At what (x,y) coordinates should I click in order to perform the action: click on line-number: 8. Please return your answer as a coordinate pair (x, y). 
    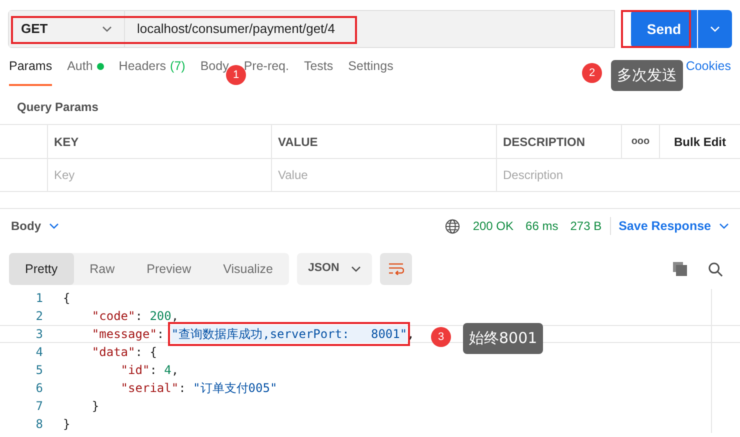
    Looking at the image, I should click on (39, 424).